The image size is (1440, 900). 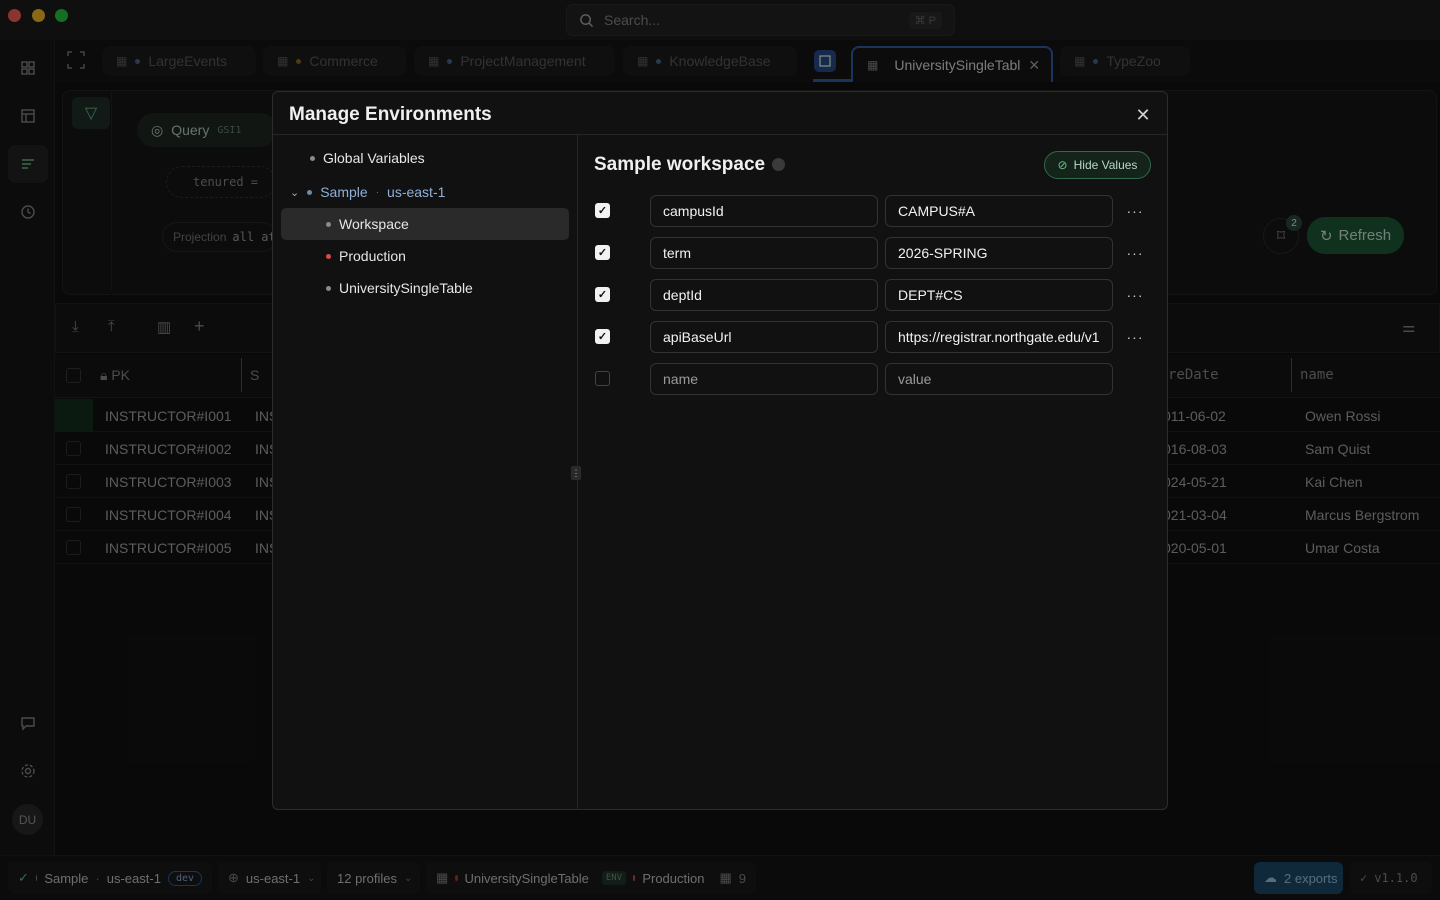 What do you see at coordinates (999, 253) in the screenshot?
I see `variable-value-input: 2026-SPRING` at bounding box center [999, 253].